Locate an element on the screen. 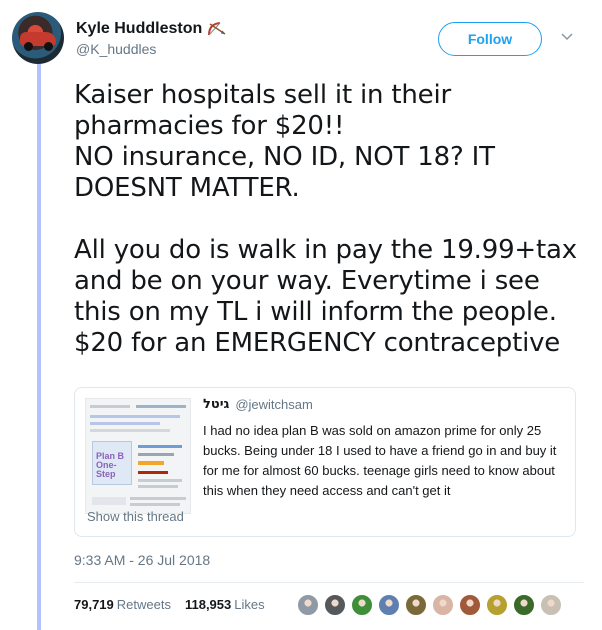  quoted-tweet-image: Plan B One-Step is located at coordinates (138, 456).